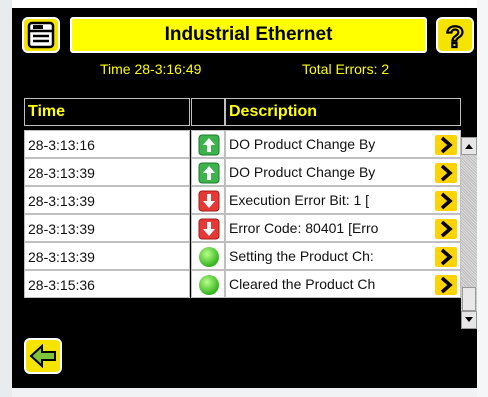 The height and width of the screenshot is (397, 488). I want to click on row-time: 28-3:15:36, so click(61, 285).